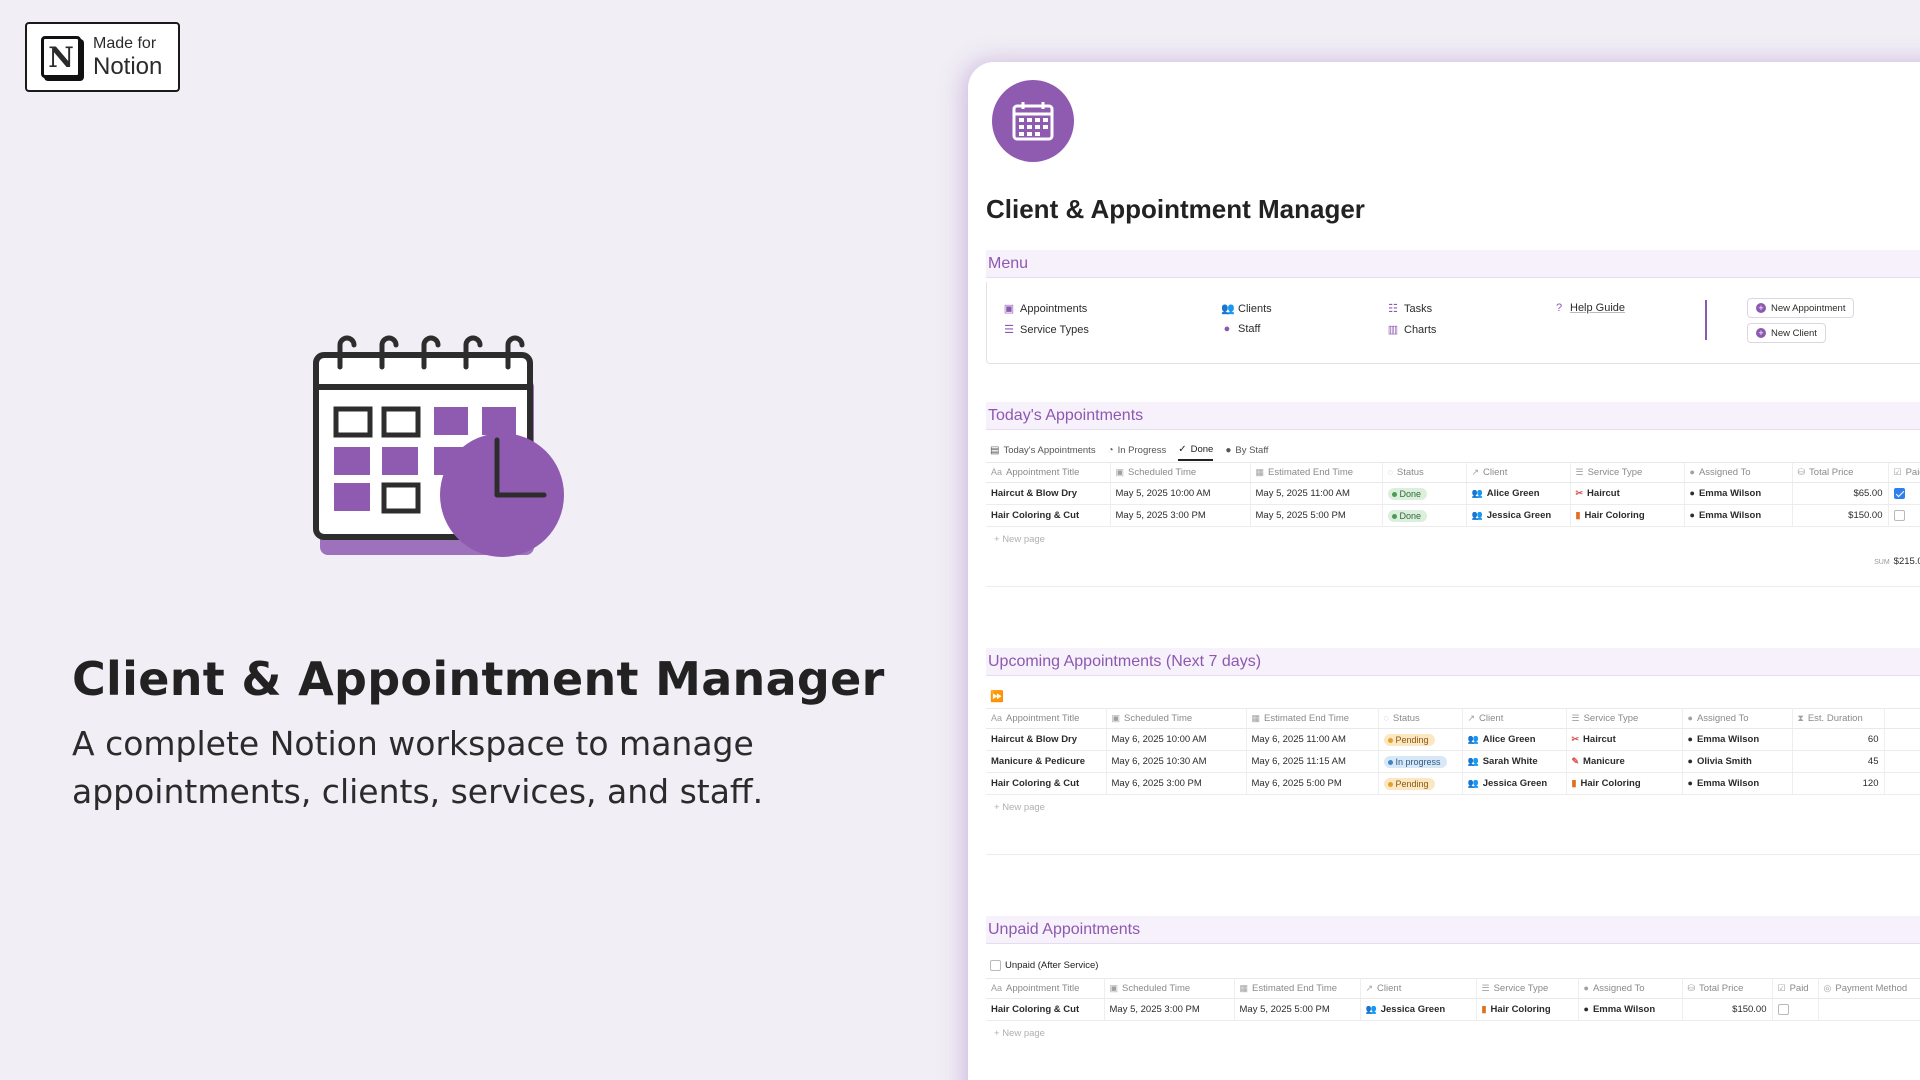  Describe the element at coordinates (1137, 452) in the screenshot. I see `tab-in-progress: ◔ In Progress` at that location.